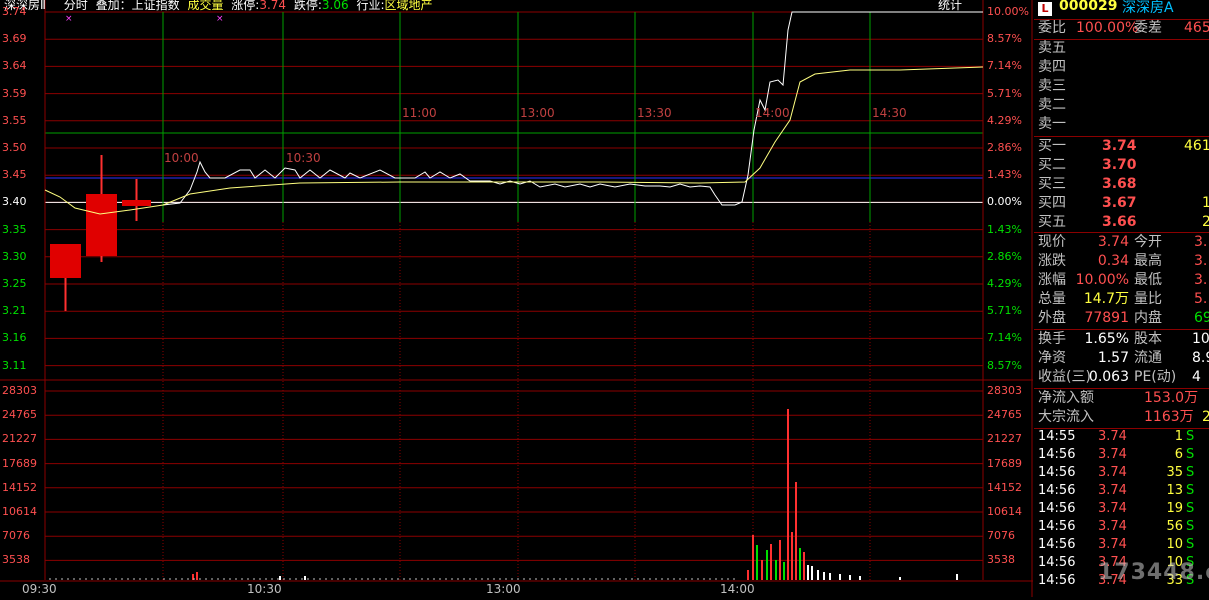  I want to click on chart-time-label: 10:30, so click(303, 158).